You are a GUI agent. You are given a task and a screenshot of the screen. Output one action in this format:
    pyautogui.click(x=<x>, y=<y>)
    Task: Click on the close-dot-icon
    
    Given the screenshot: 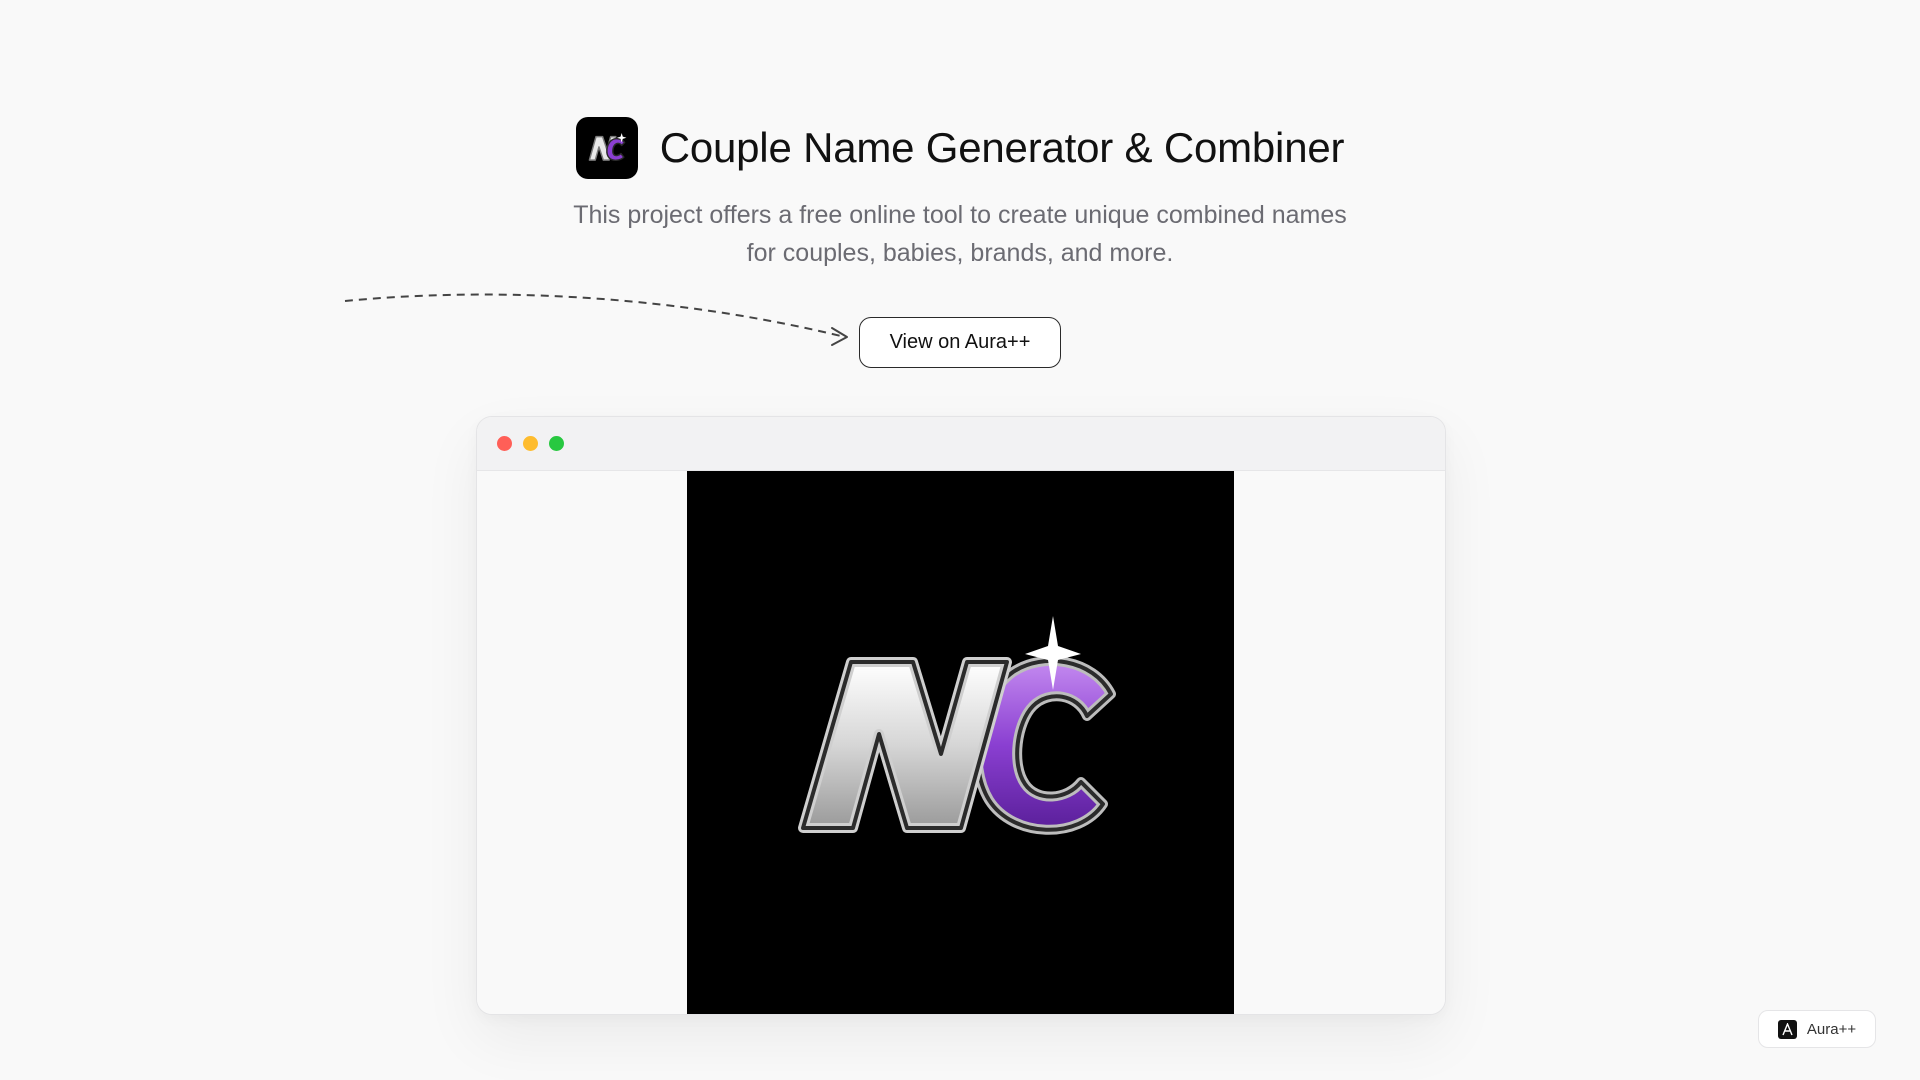 What is the action you would take?
    pyautogui.click(x=504, y=443)
    